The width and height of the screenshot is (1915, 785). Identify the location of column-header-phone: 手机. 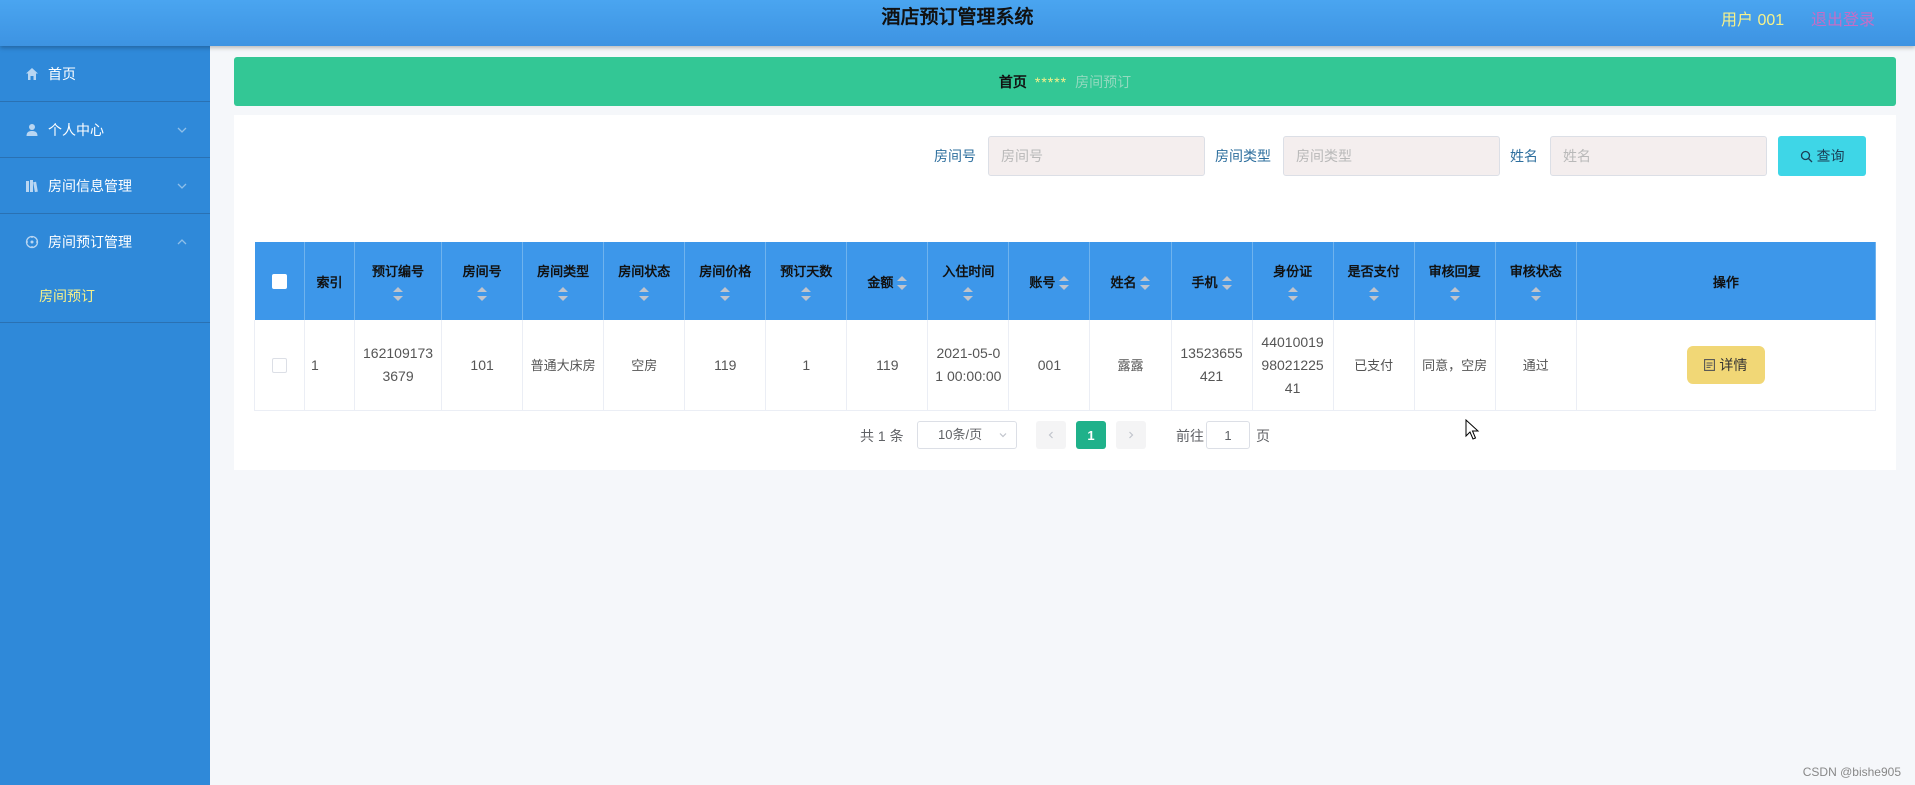
(1212, 281).